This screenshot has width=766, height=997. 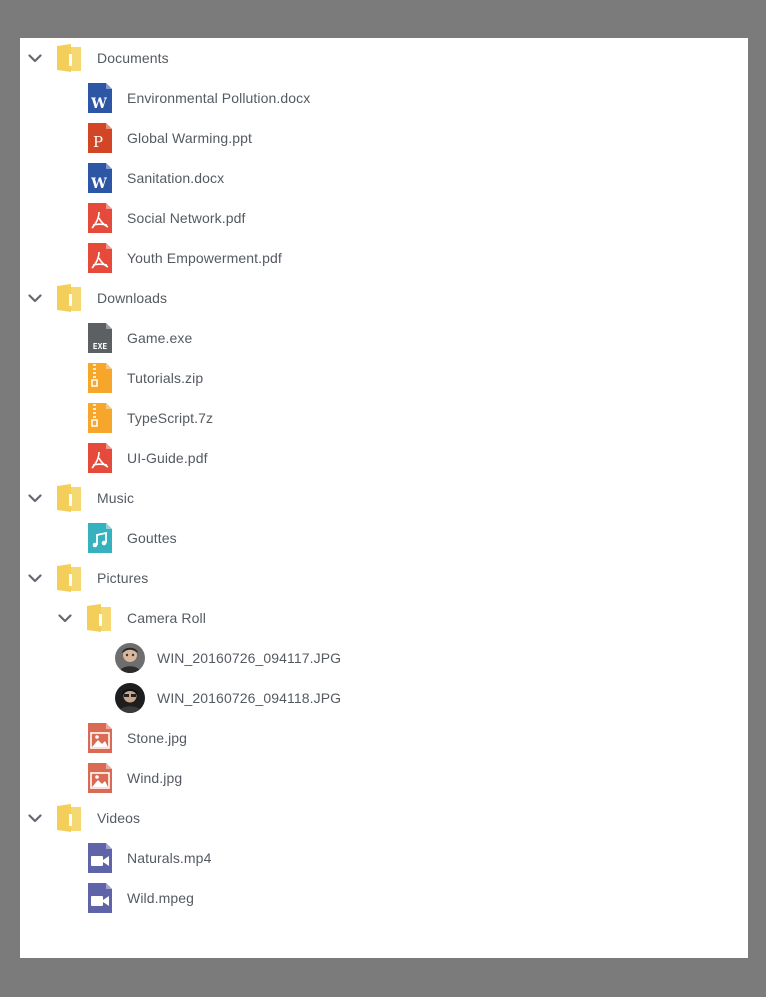 What do you see at coordinates (167, 458) in the screenshot?
I see `file-label: UI-Guide.pdf` at bounding box center [167, 458].